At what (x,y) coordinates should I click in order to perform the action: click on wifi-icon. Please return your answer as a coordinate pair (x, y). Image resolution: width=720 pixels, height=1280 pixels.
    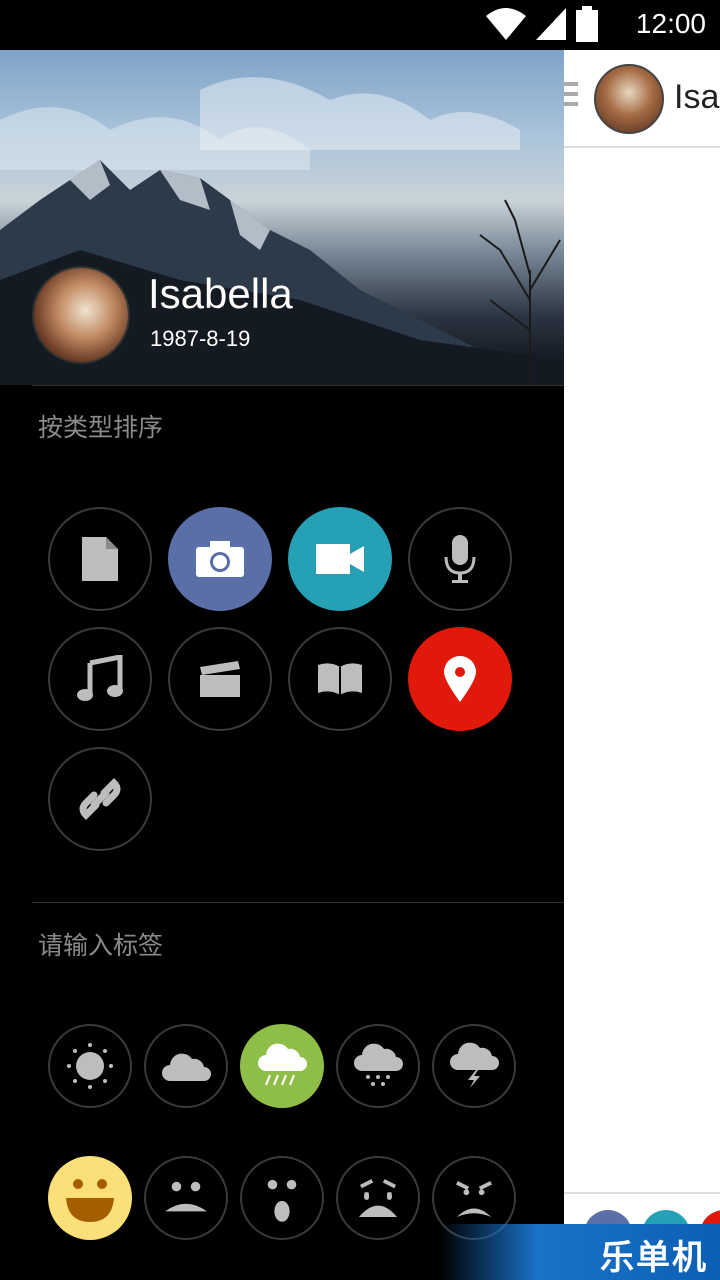
    Looking at the image, I should click on (506, 24).